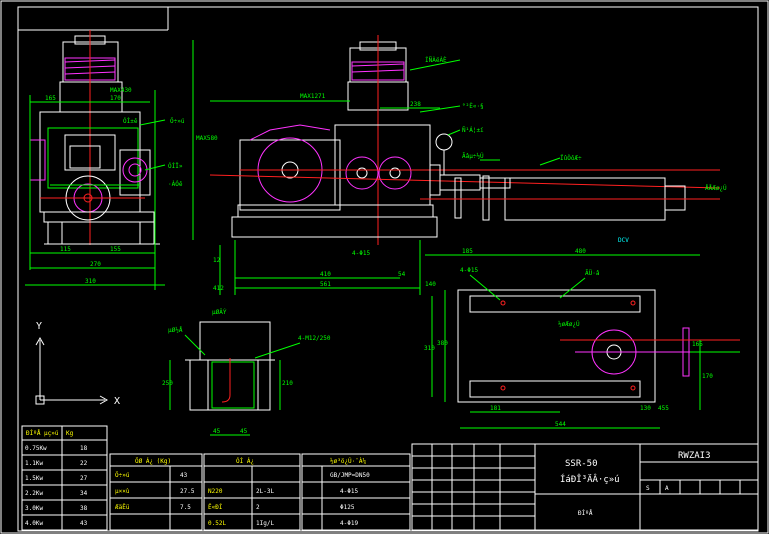  Describe the element at coordinates (716, 188) in the screenshot. I see `callout-outlet: ÅÅÆø¿Ú` at that location.